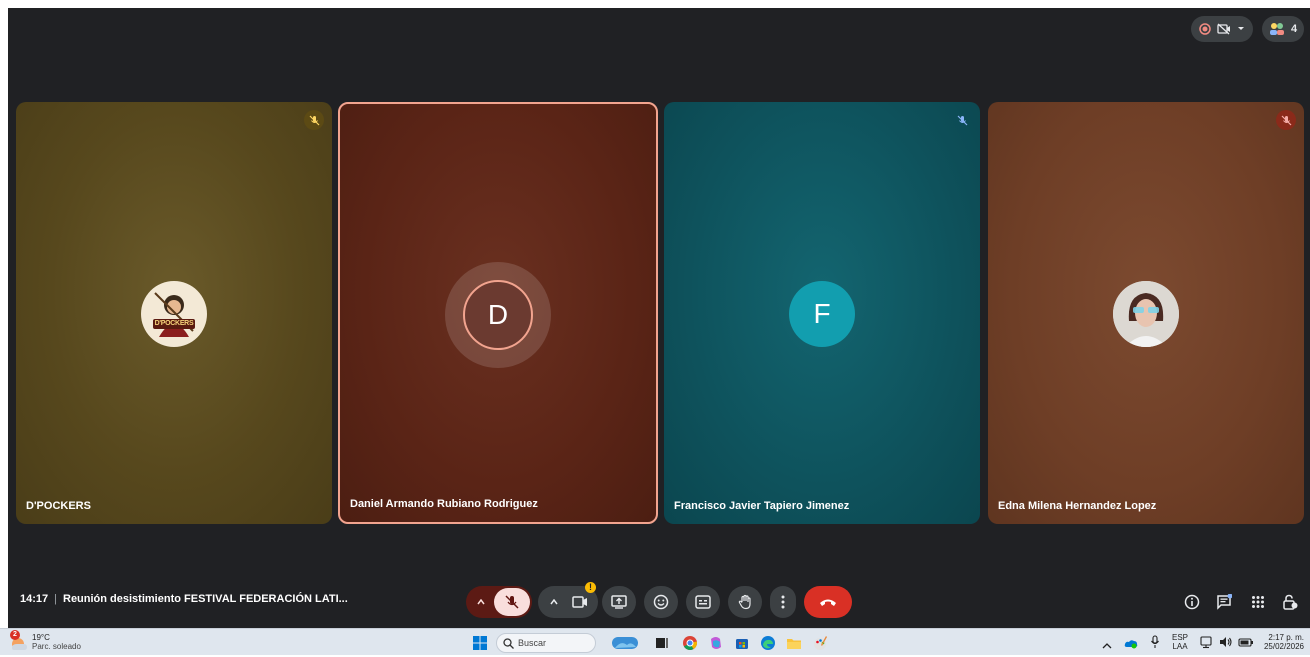 This screenshot has width=1310, height=657. Describe the element at coordinates (1180, 642) in the screenshot. I see `language-indicator: ESP LAA` at that location.